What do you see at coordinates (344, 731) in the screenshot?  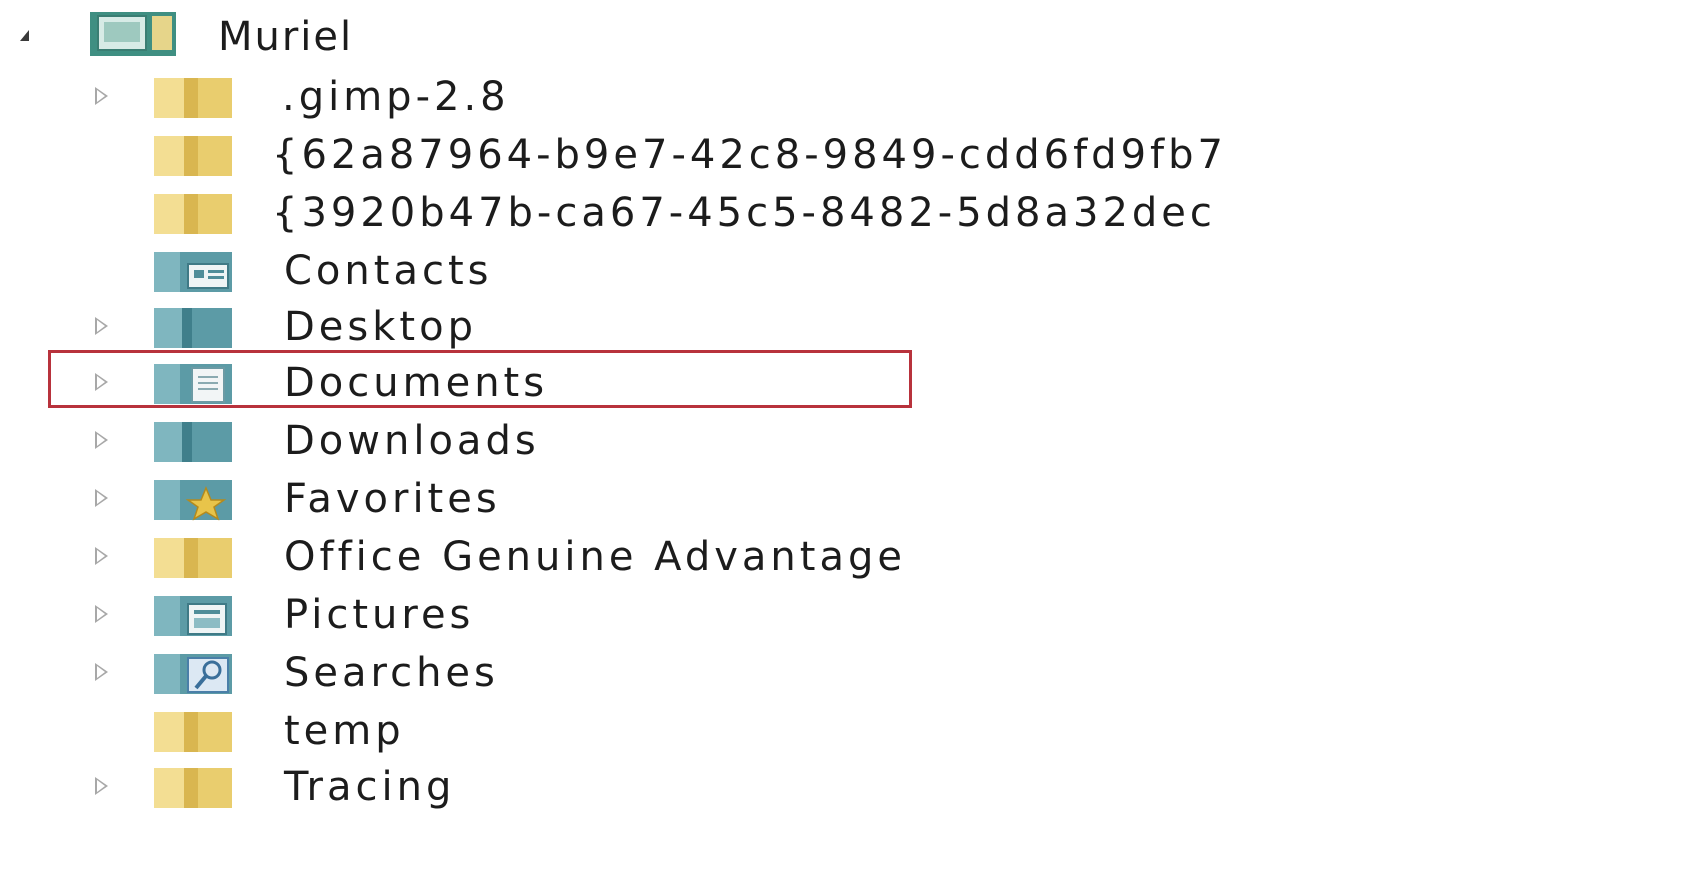 I see `tree-item-label: temp` at bounding box center [344, 731].